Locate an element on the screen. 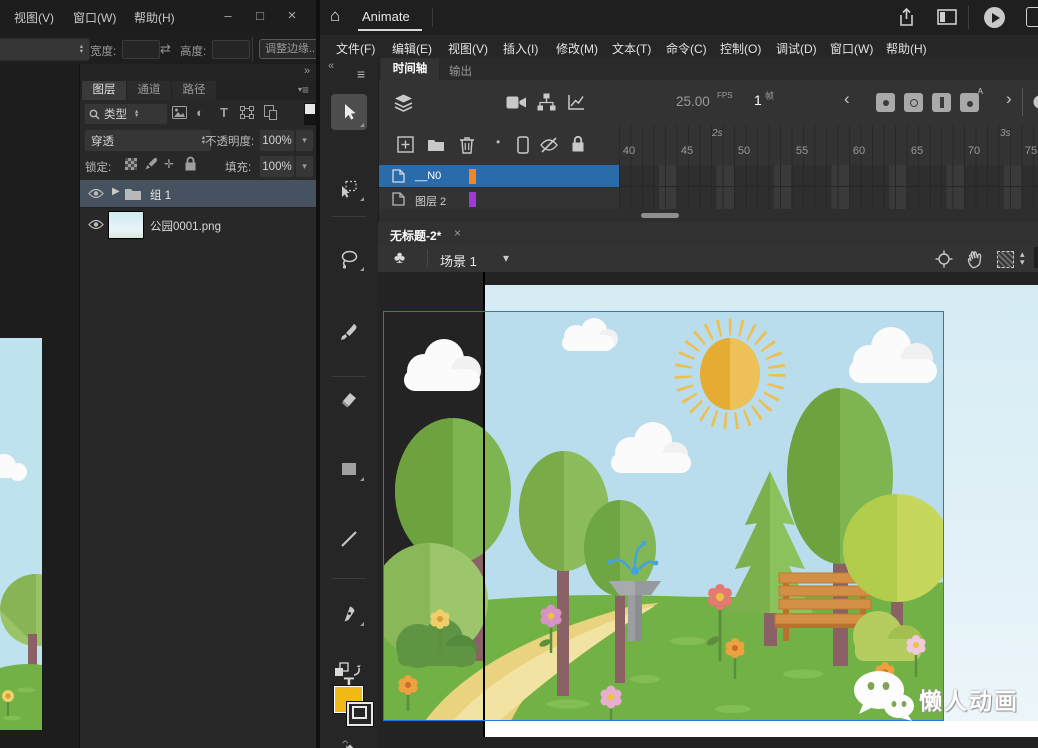 The image size is (1038, 748). group-expander-icon: ▶ is located at coordinates (116, 191).